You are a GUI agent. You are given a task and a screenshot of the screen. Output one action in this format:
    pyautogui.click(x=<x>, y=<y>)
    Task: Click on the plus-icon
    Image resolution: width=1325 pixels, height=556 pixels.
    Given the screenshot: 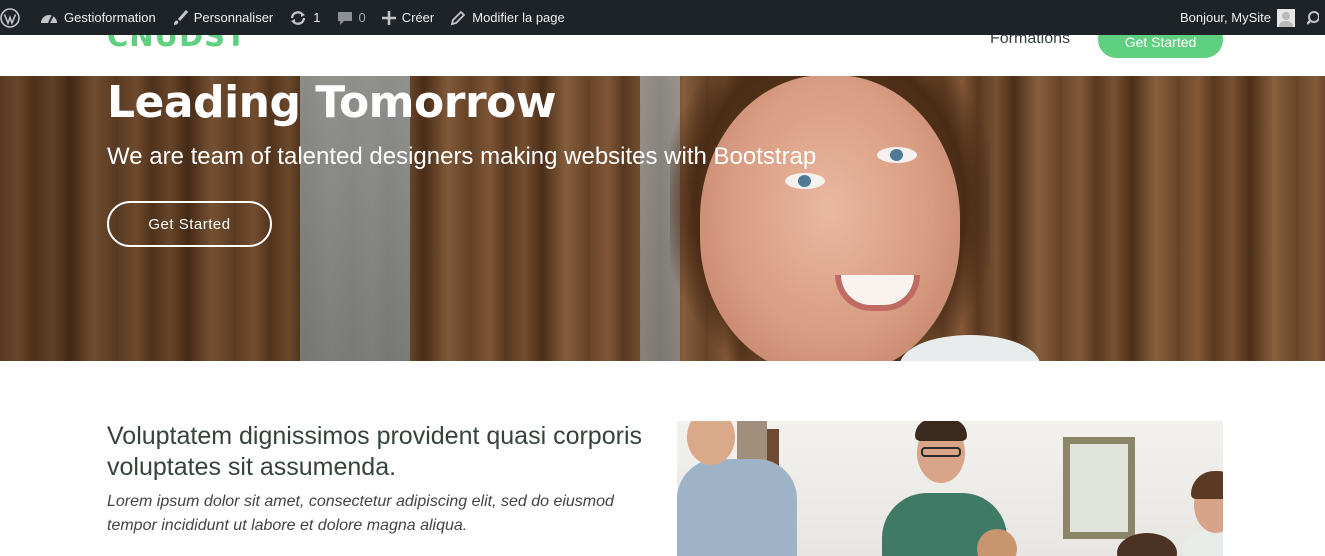 What is the action you would take?
    pyautogui.click(x=388, y=17)
    